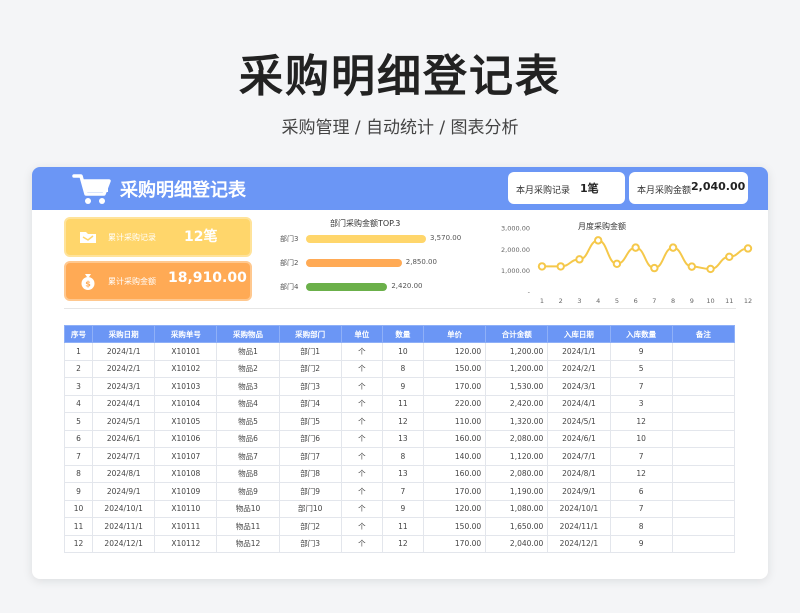  Describe the element at coordinates (454, 334) in the screenshot. I see `column-header: 单价` at that location.